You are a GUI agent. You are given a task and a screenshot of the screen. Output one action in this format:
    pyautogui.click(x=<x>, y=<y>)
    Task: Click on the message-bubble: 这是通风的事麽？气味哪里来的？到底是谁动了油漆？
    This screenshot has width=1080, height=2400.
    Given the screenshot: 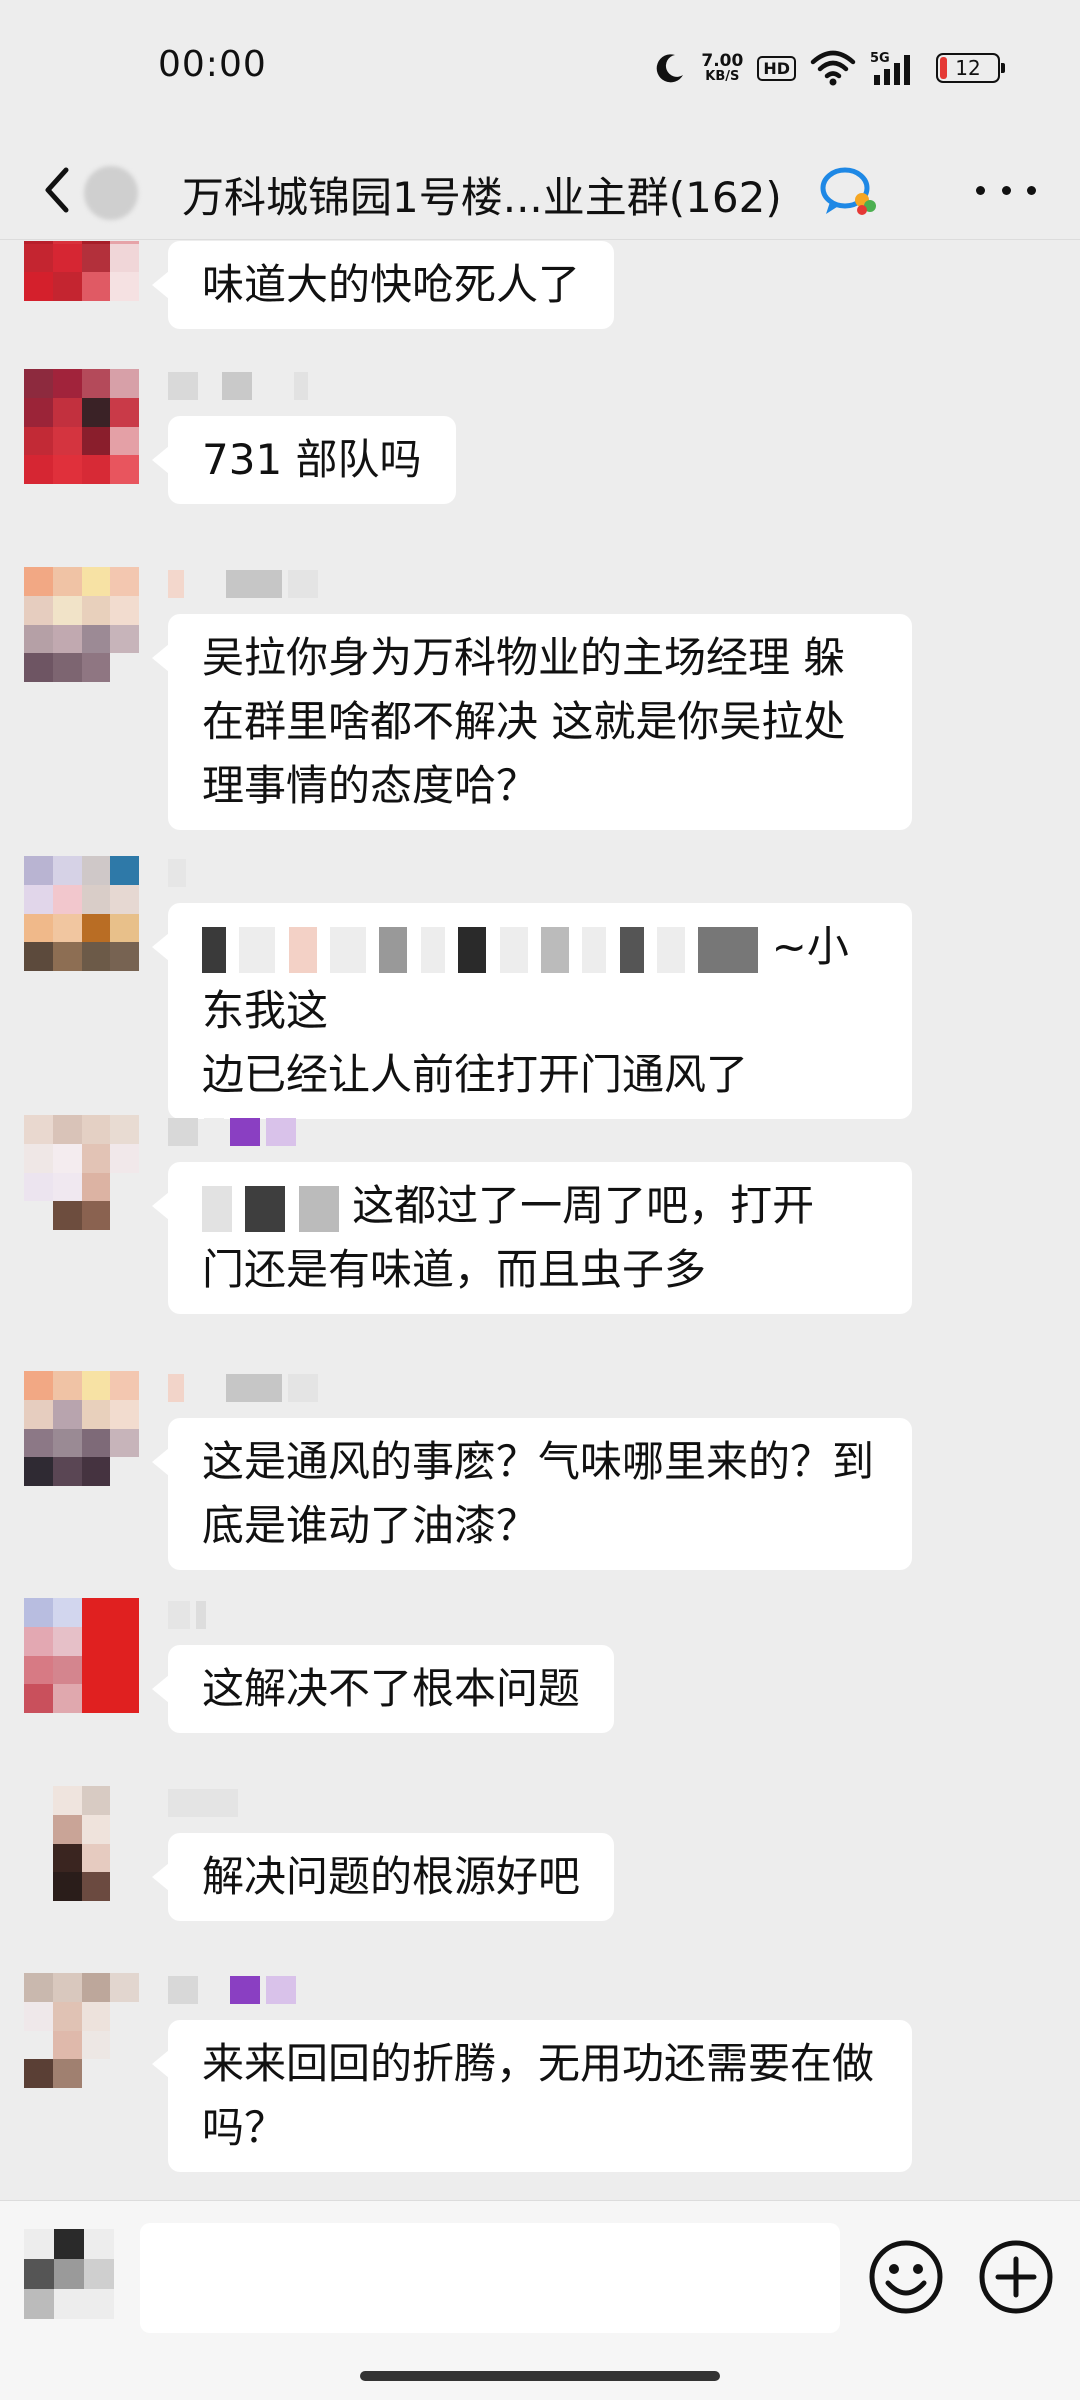 What is the action you would take?
    pyautogui.click(x=532, y=1494)
    